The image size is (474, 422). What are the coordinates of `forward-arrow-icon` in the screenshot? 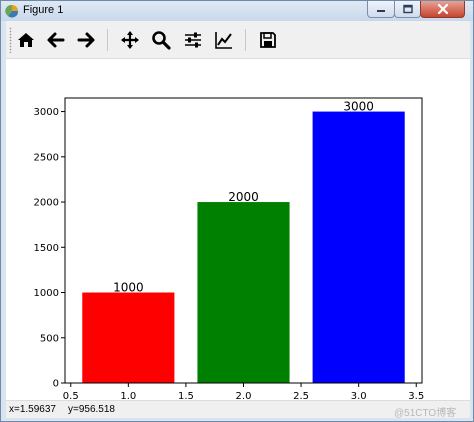 It's located at (86, 40).